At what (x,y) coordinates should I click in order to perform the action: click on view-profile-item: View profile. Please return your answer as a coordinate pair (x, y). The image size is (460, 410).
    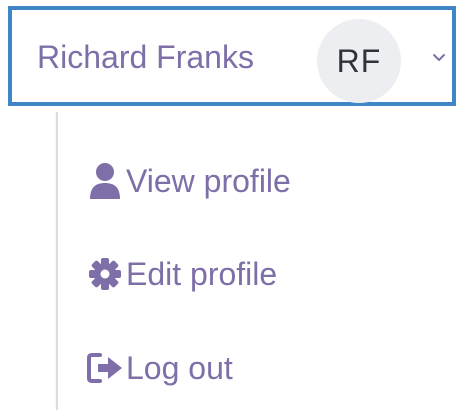
    Looking at the image, I should click on (188, 181).